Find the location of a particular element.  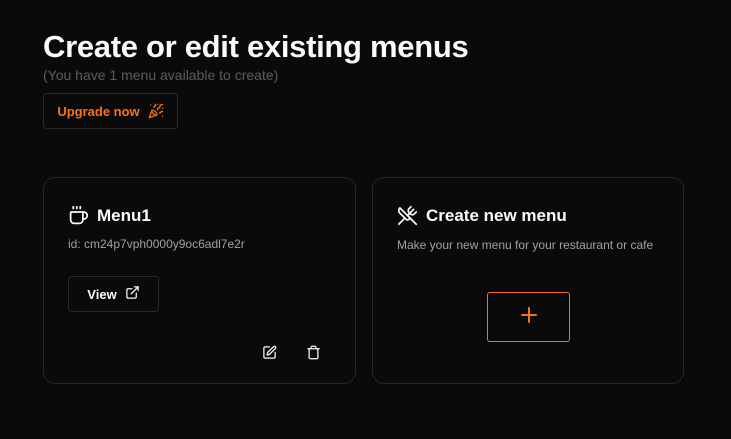

upgrade-label: Upgrade now is located at coordinates (98, 111).